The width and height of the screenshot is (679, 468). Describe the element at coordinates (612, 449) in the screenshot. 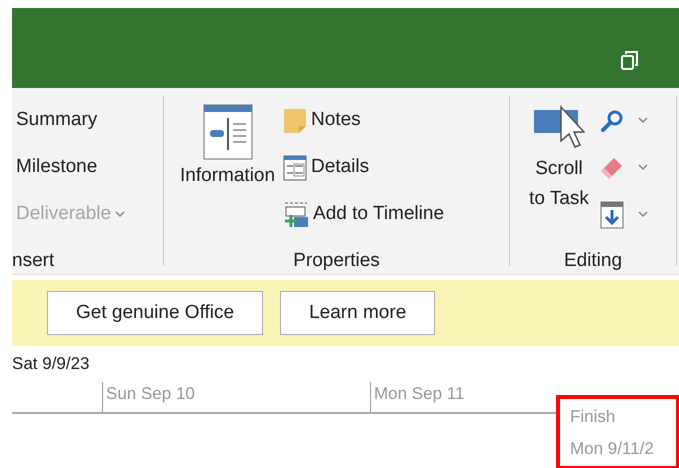

I see `finish-date: Mon 9/11/2` at that location.